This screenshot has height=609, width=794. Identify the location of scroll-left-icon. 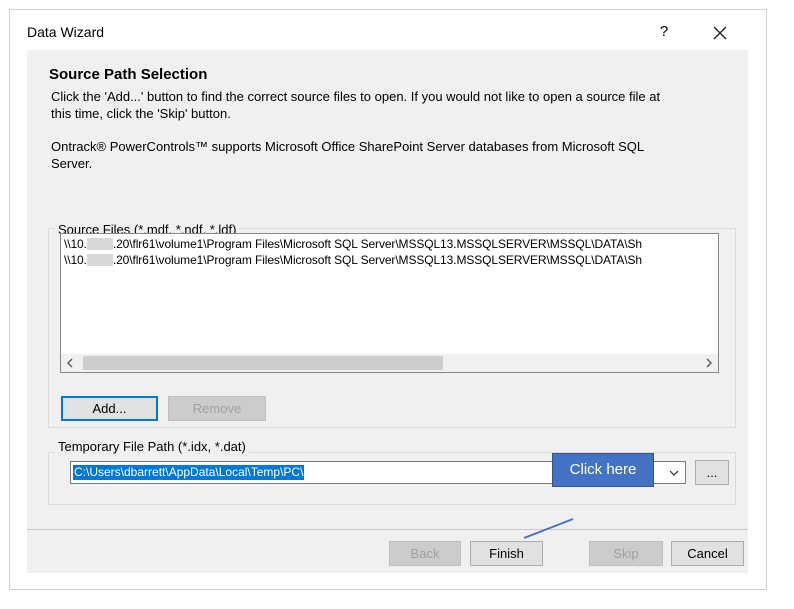
(70, 363).